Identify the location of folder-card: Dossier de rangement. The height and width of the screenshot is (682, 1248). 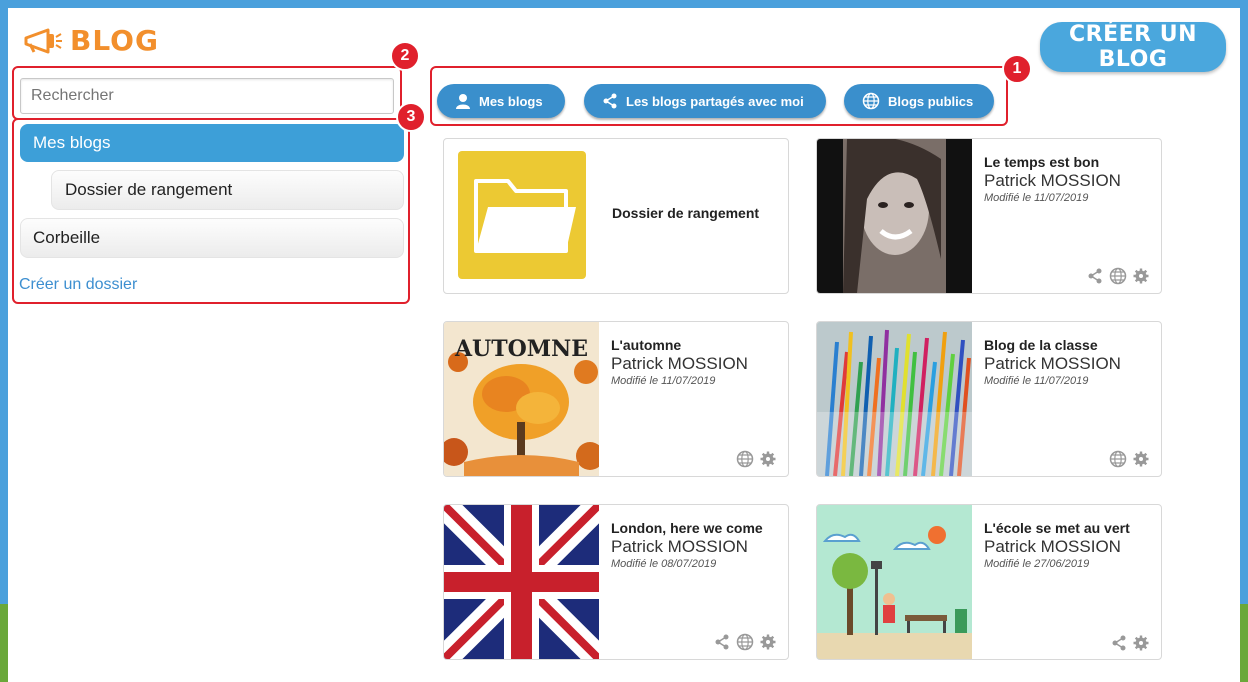
(616, 216).